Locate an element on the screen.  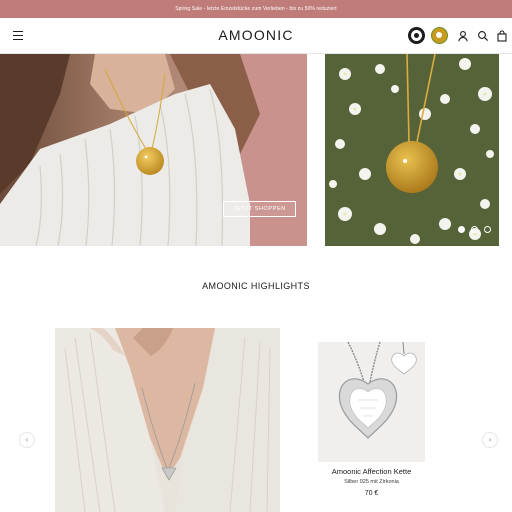
highlights-title: AMOONIC HIGHLIGHTS is located at coordinates (256, 286).